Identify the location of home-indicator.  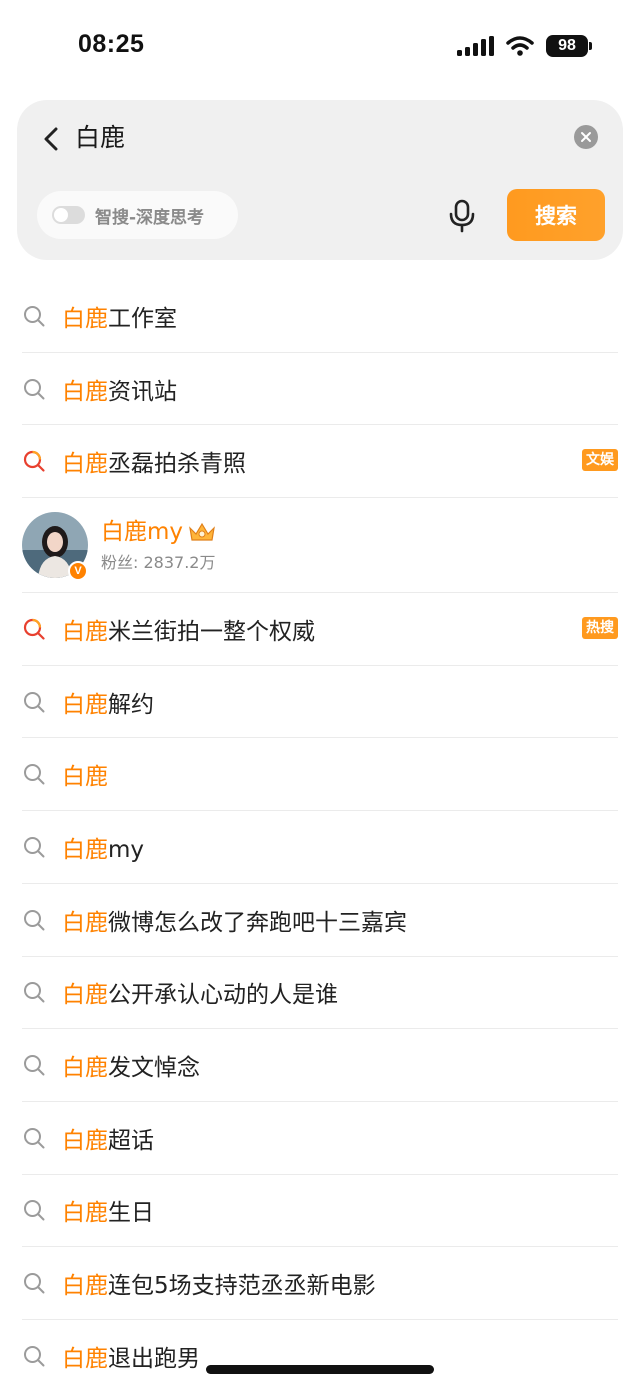
(320, 1369).